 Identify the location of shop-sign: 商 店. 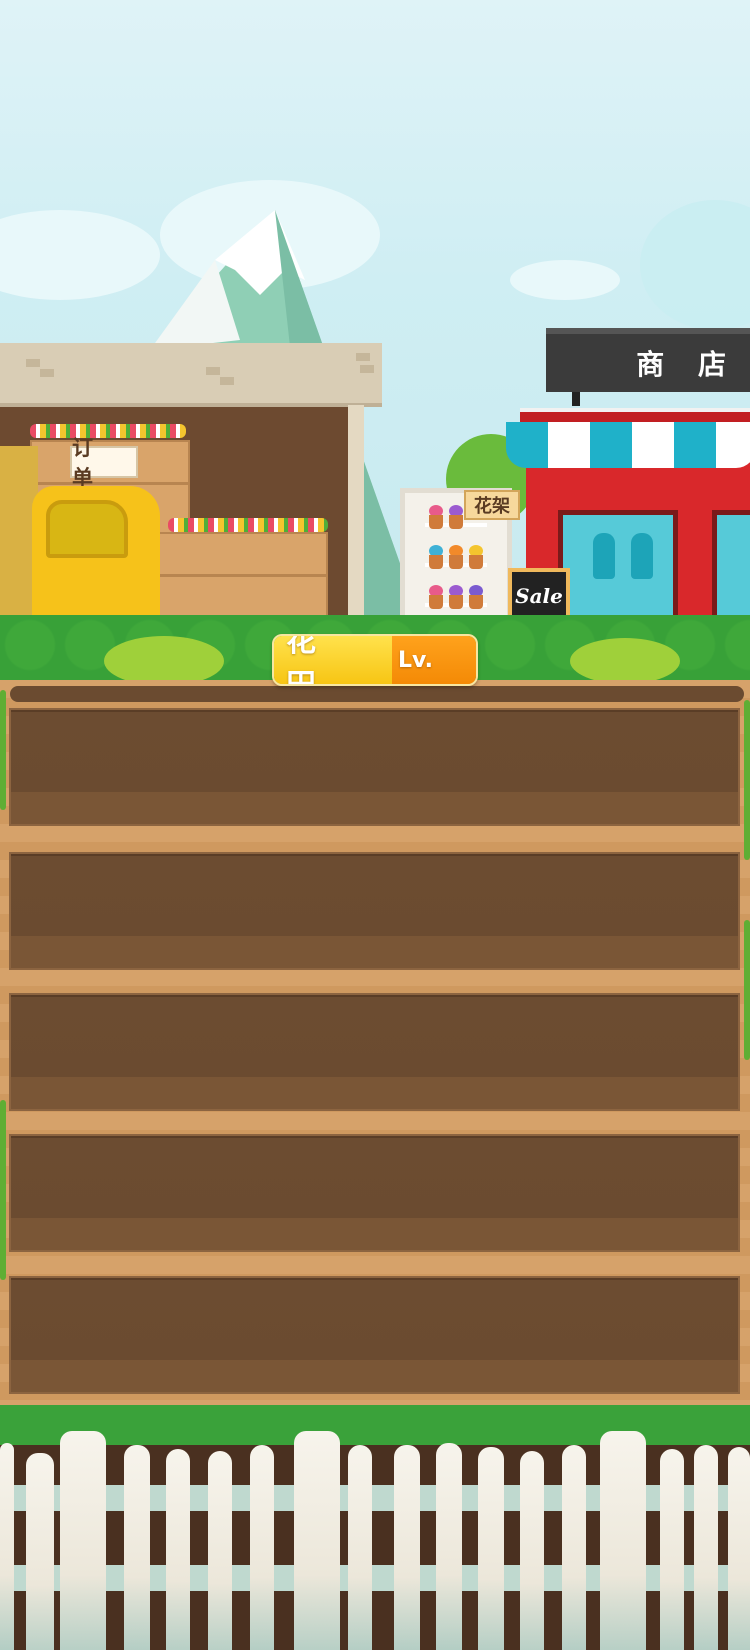
(648, 360).